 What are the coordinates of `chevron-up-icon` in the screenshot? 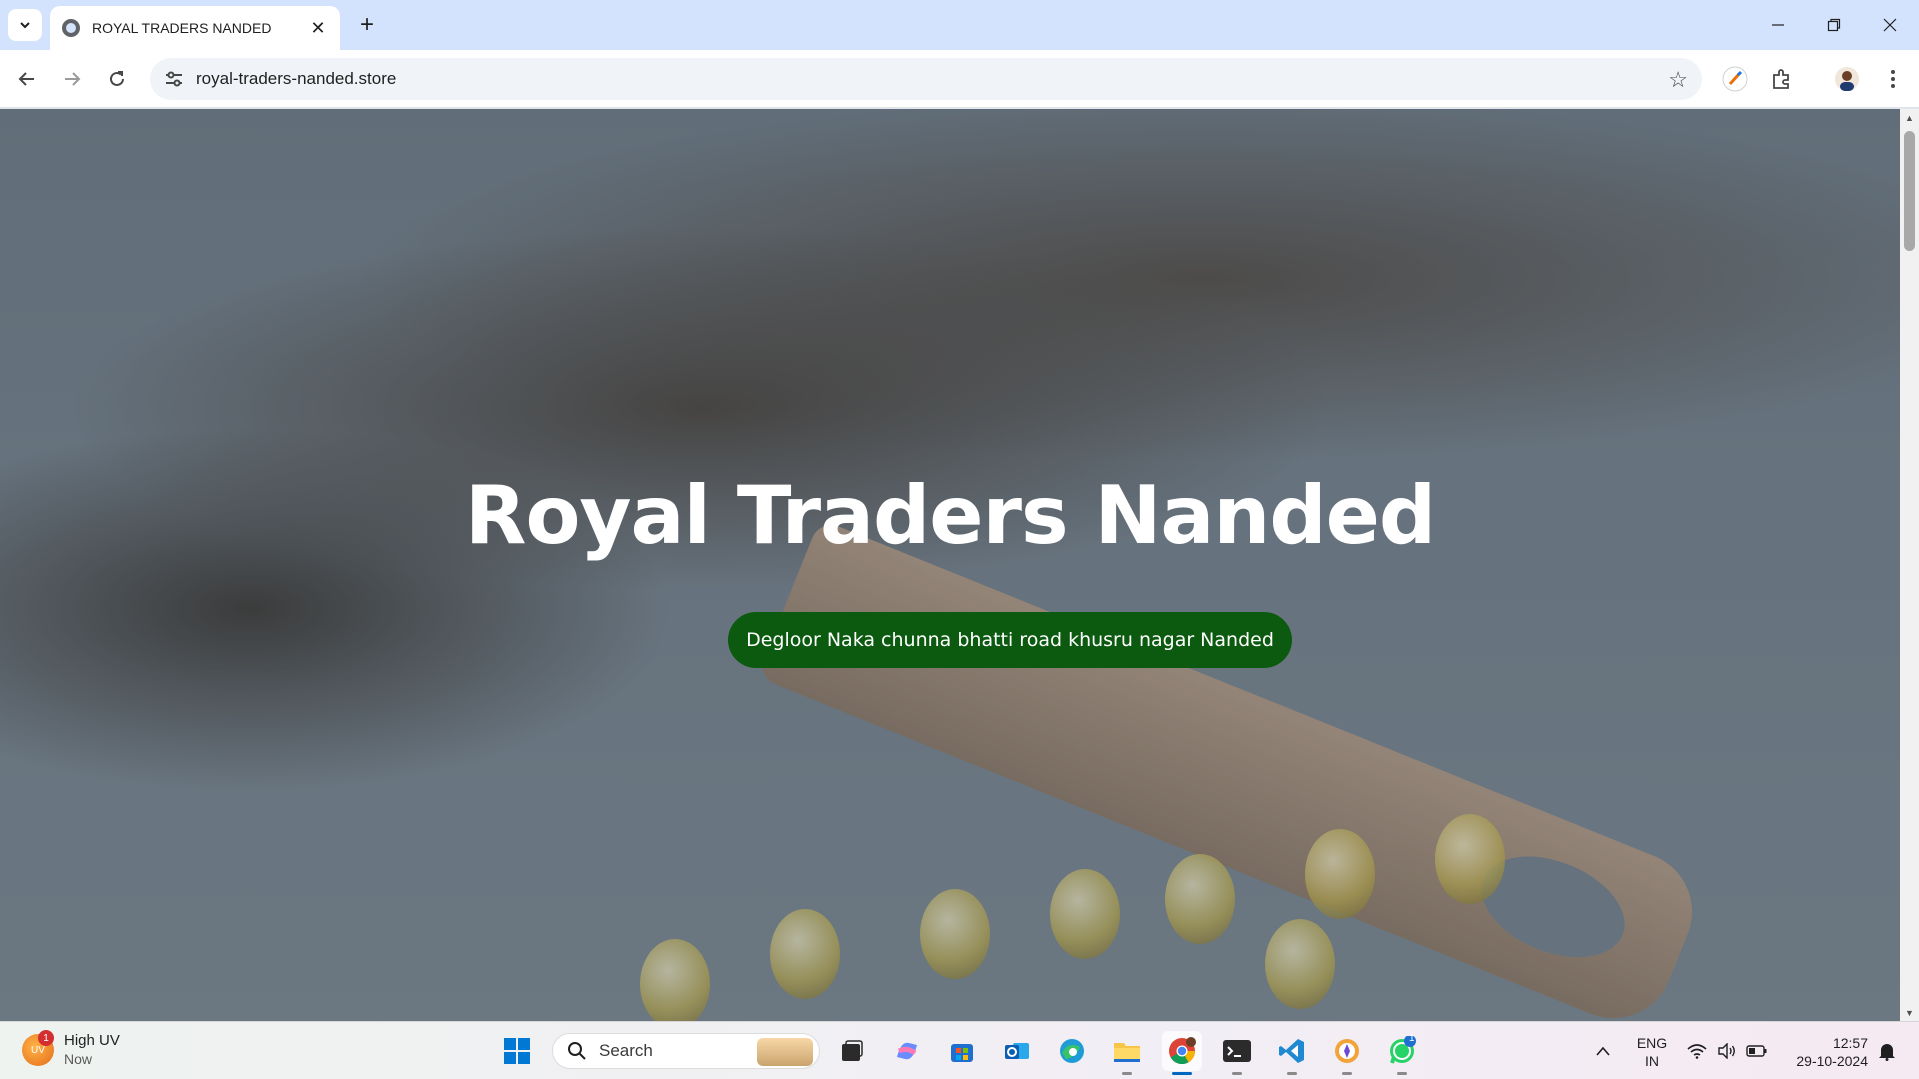 It's located at (1603, 1051).